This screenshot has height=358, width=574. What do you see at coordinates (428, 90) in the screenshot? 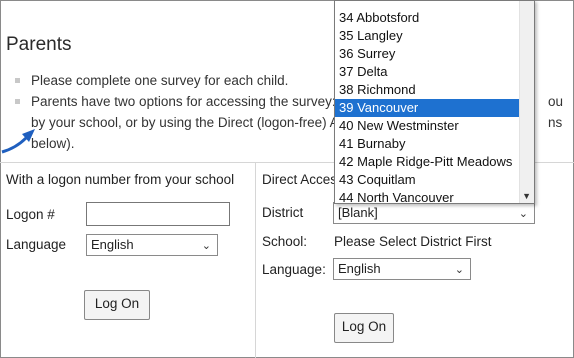
I see `district-option: 38 Richmond` at bounding box center [428, 90].